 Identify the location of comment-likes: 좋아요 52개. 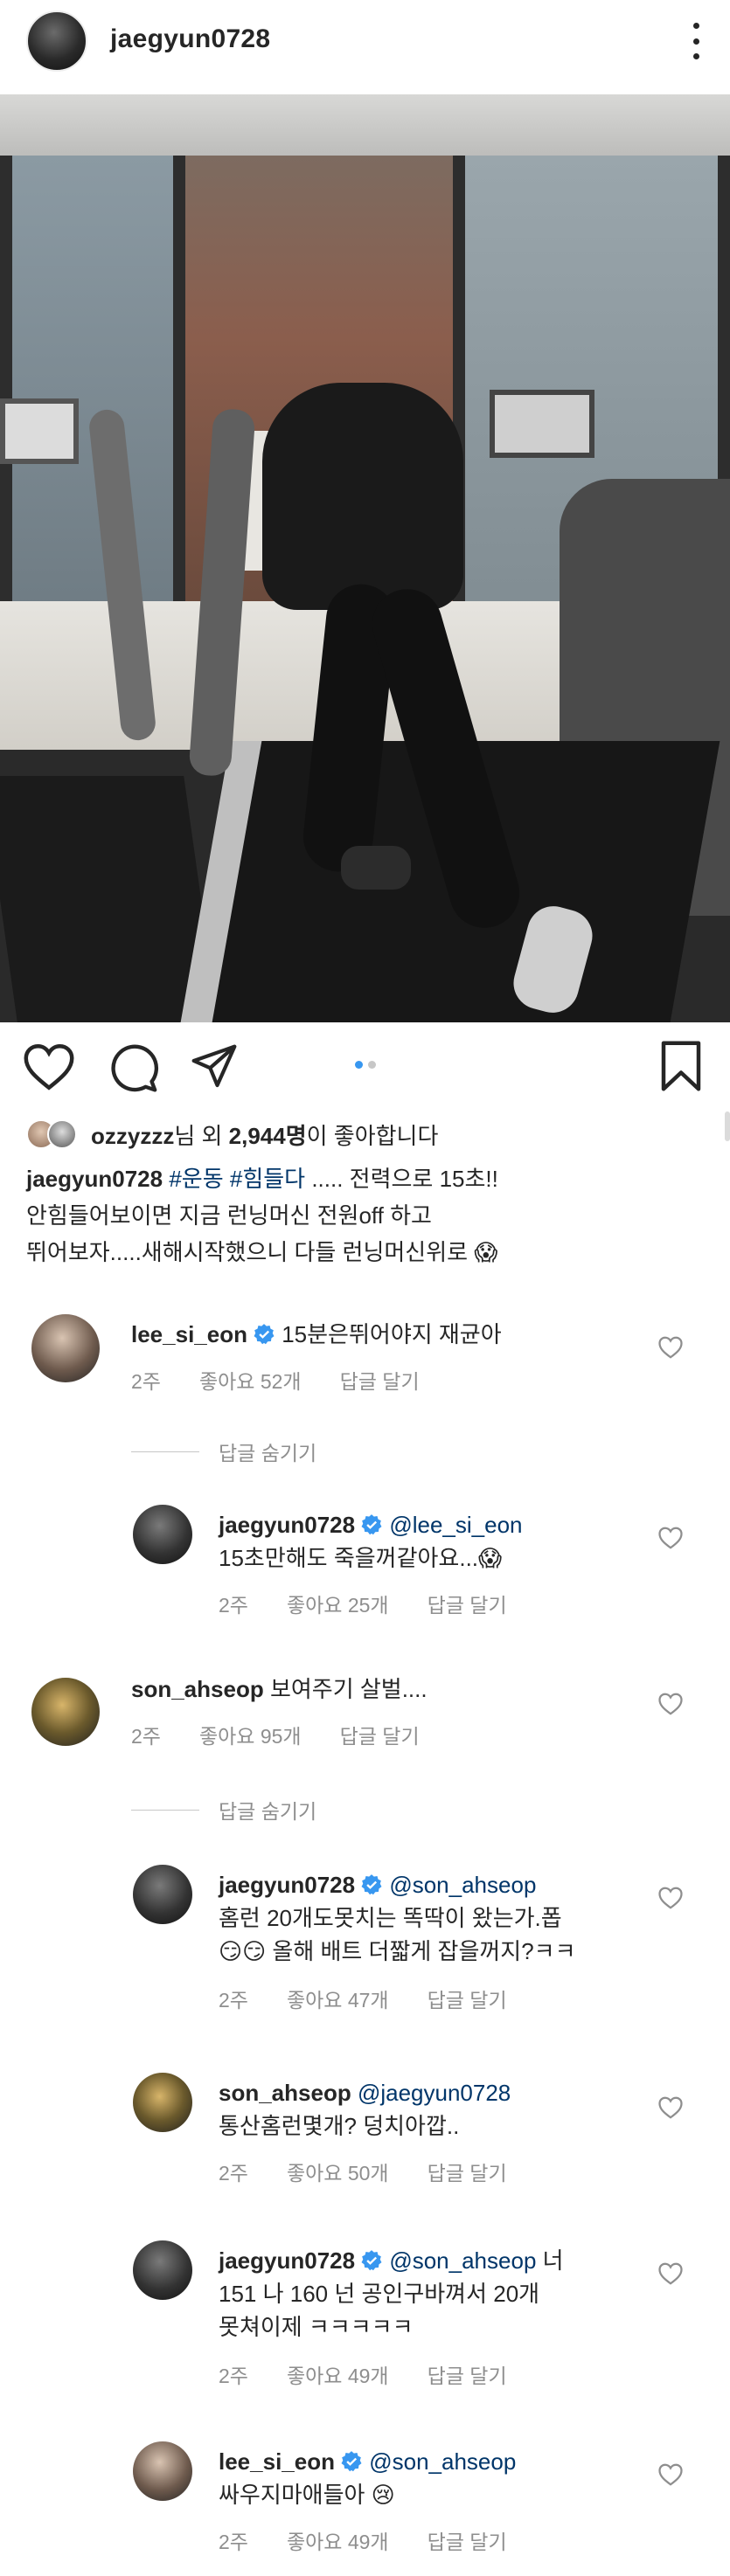
(250, 1380).